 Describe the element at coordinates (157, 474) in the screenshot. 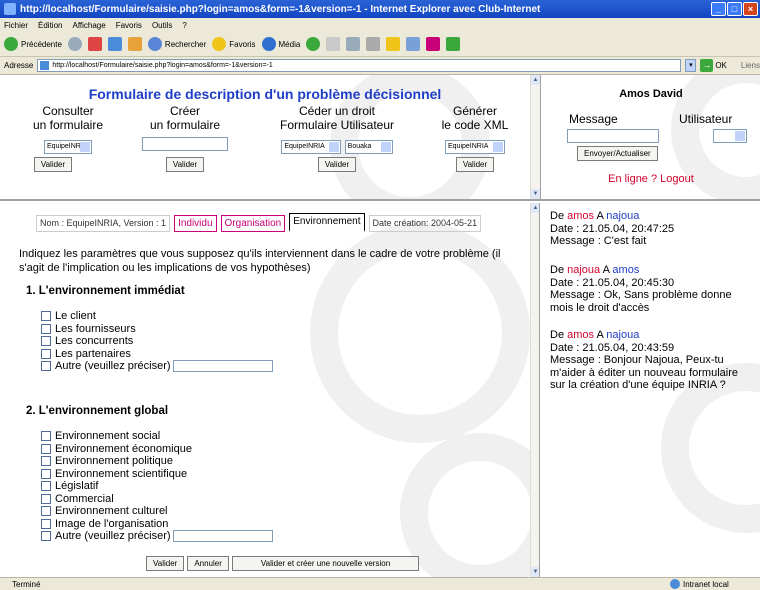

I see `checkbox-row: Environnement scientifique` at that location.